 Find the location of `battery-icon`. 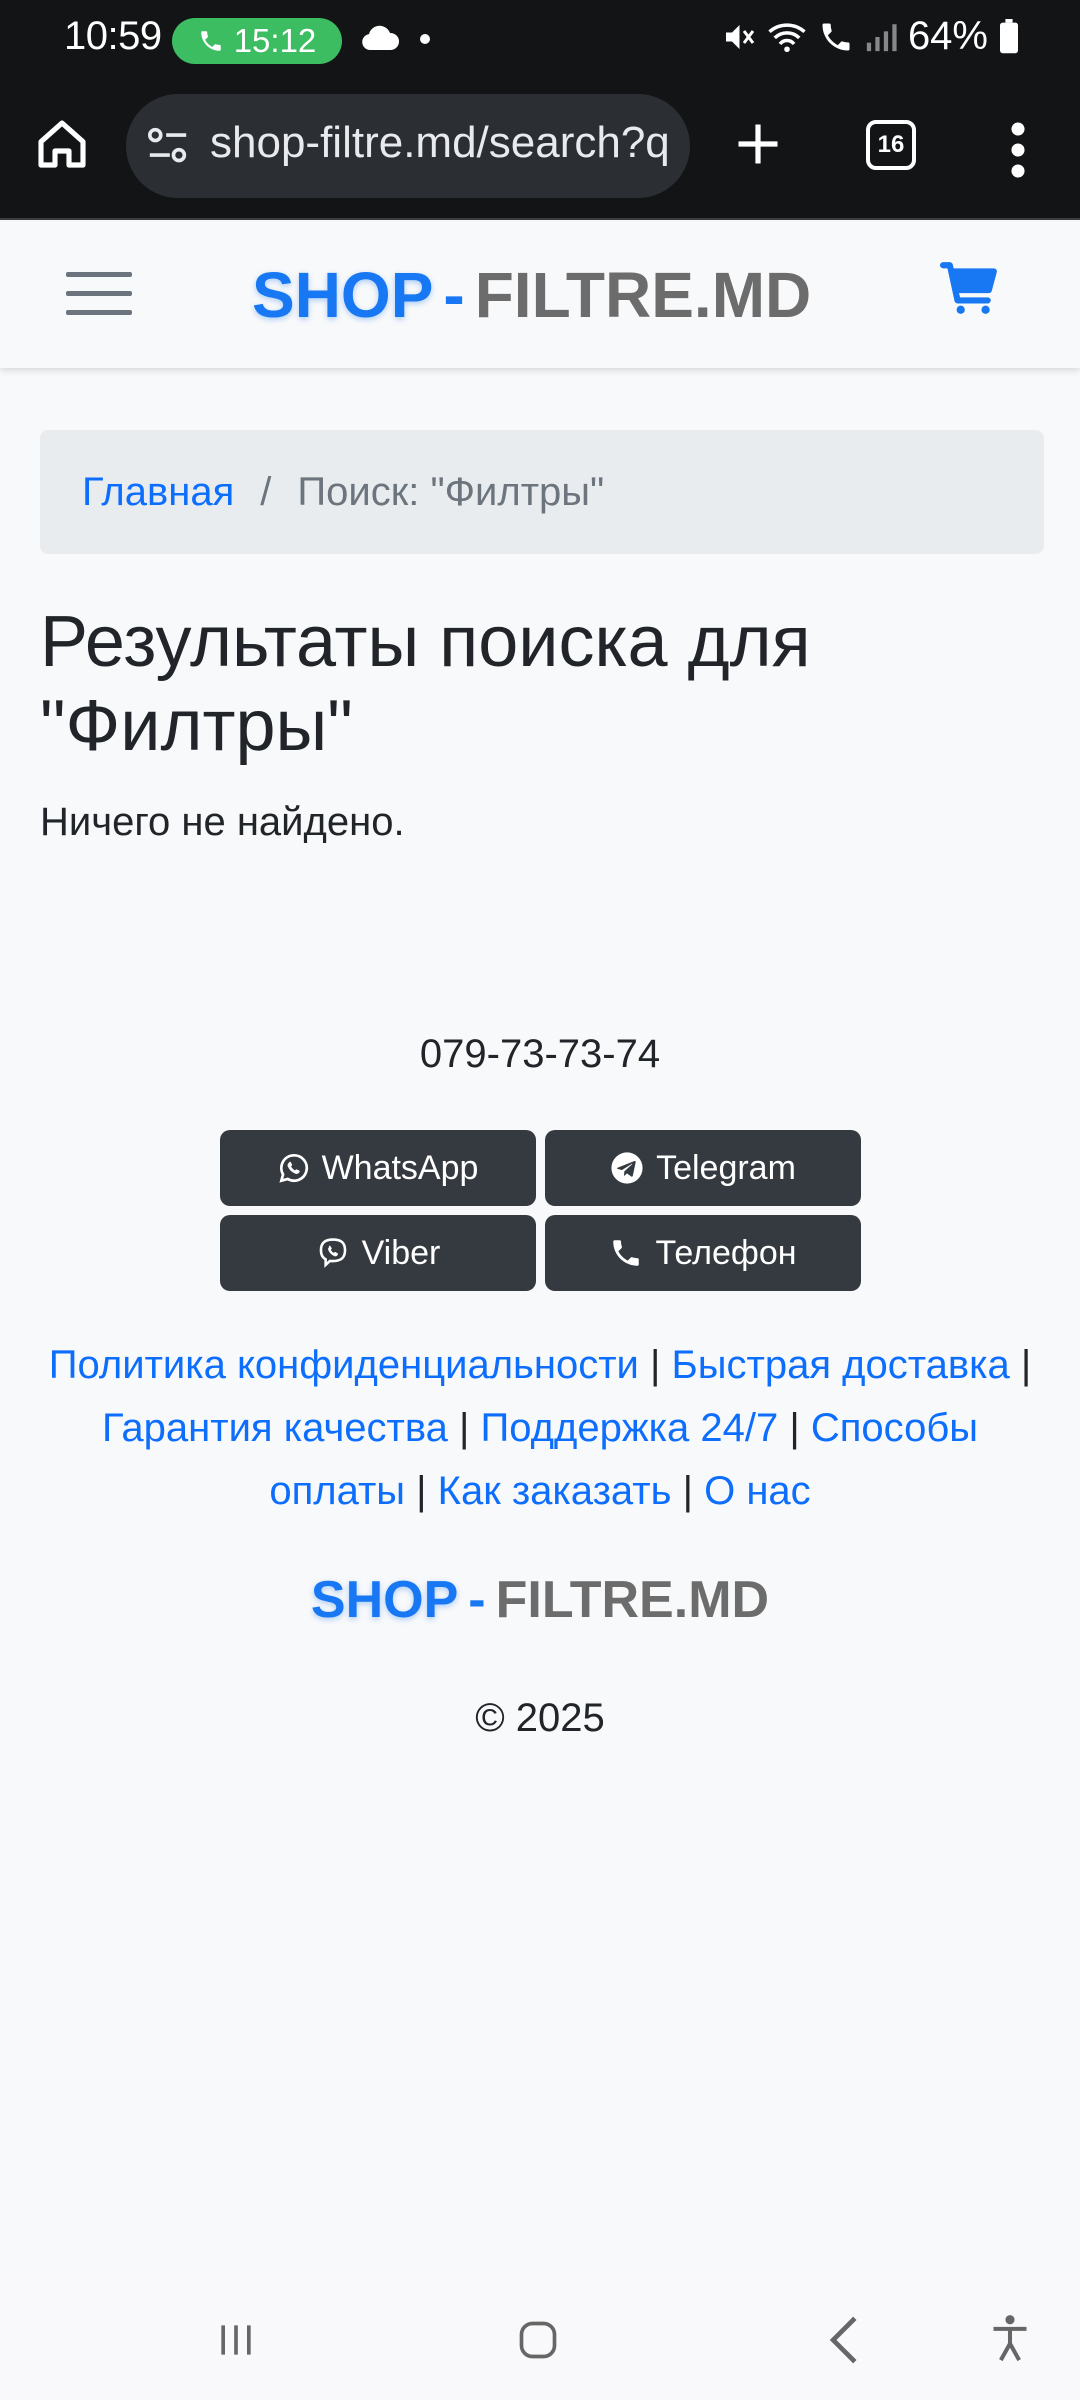

battery-icon is located at coordinates (1009, 35).